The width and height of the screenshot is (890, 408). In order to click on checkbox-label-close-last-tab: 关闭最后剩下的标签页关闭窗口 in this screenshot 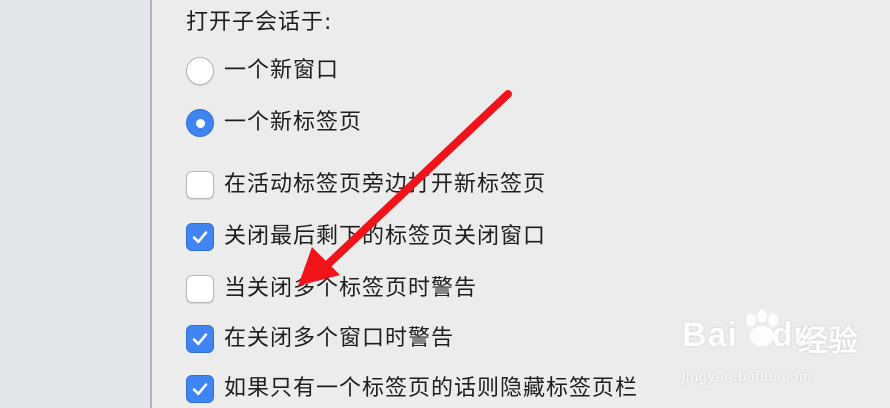, I will do `click(385, 236)`.